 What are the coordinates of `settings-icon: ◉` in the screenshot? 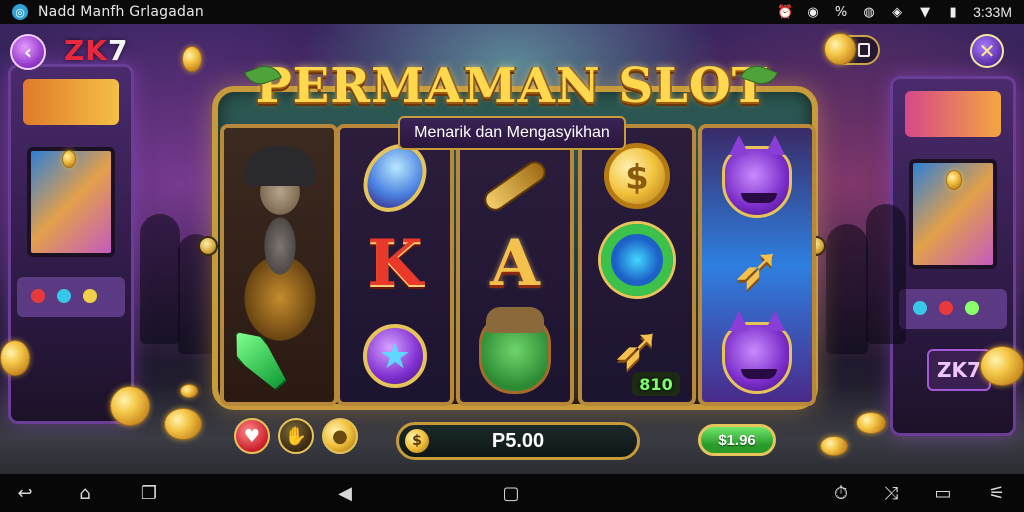 It's located at (813, 12).